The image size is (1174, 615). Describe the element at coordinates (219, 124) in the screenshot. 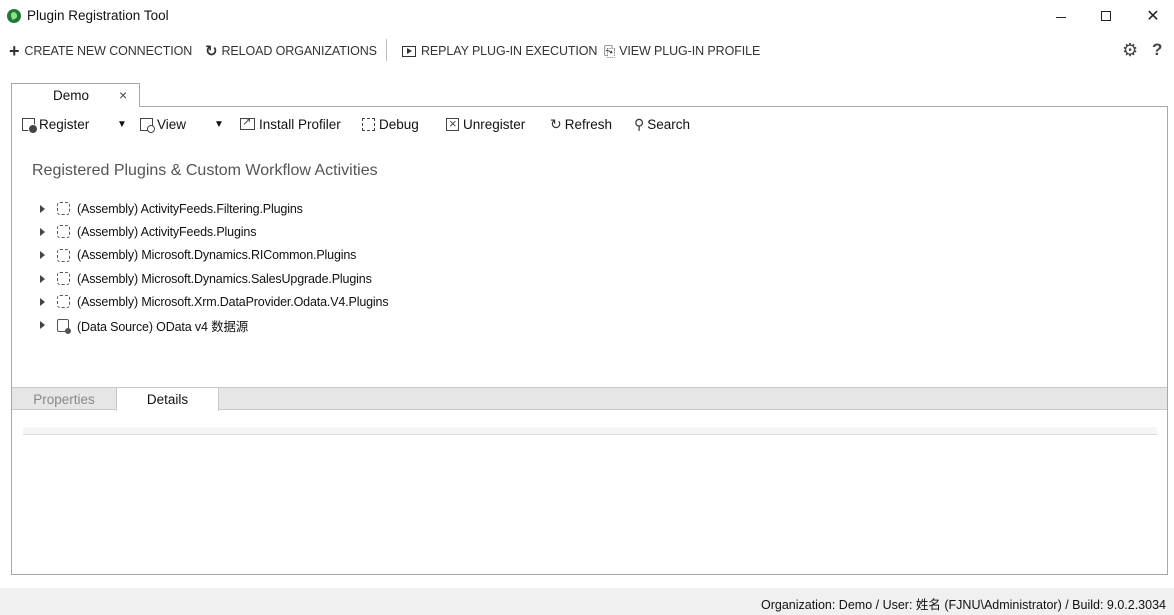

I see `view-dropdown-icon: ▼` at that location.